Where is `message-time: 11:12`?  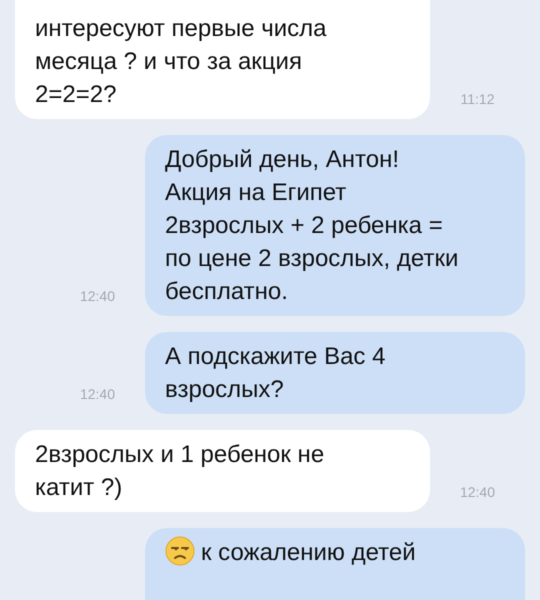
message-time: 11:12 is located at coordinates (478, 100).